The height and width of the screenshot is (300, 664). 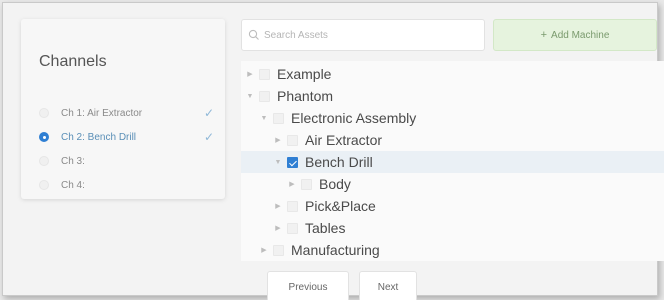 I want to click on tree-node-bench-drill: ▼ Bench Drill, so click(x=452, y=162).